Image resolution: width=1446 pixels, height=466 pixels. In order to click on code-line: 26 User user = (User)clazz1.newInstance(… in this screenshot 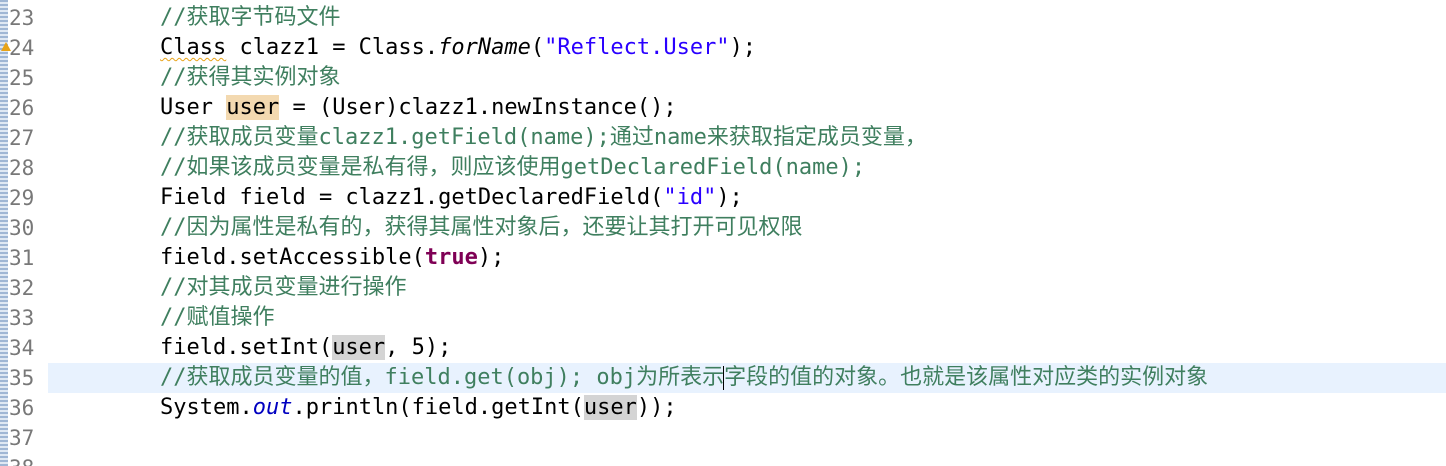, I will do `click(723, 108)`.